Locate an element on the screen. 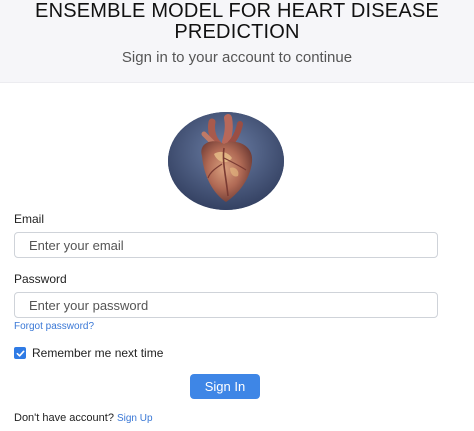 This screenshot has height=431, width=474. password-input is located at coordinates (226, 305).